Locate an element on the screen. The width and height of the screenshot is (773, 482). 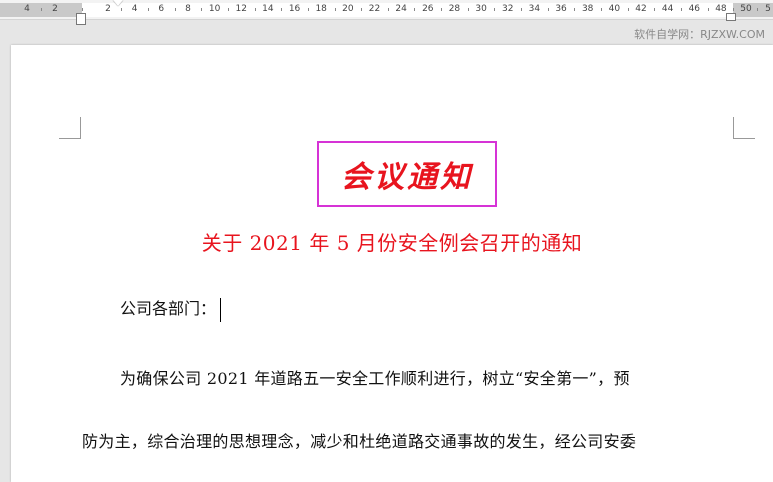
salutation-line: 公司各部门： is located at coordinates (171, 308).